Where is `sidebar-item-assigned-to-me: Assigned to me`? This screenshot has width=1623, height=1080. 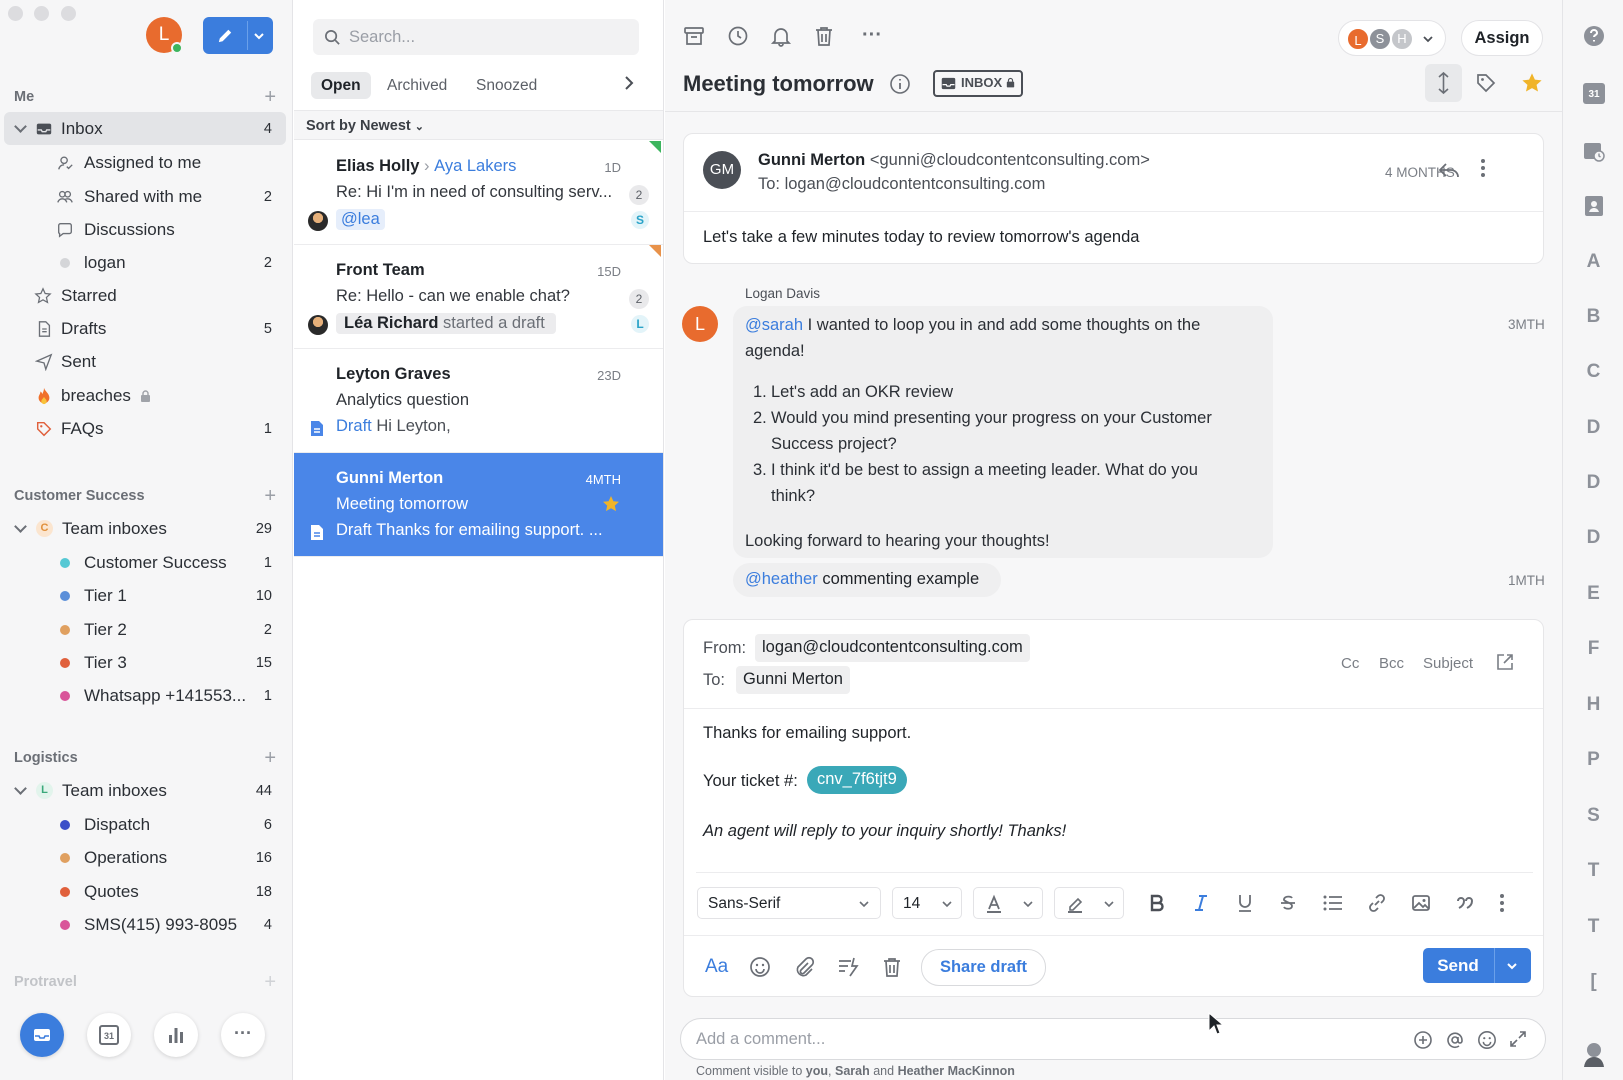 sidebar-item-assigned-to-me: Assigned to me is located at coordinates (145, 162).